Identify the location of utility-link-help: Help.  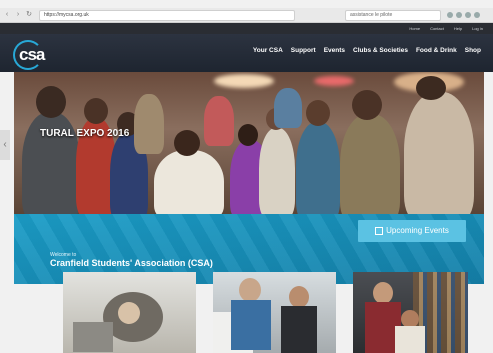
(458, 28).